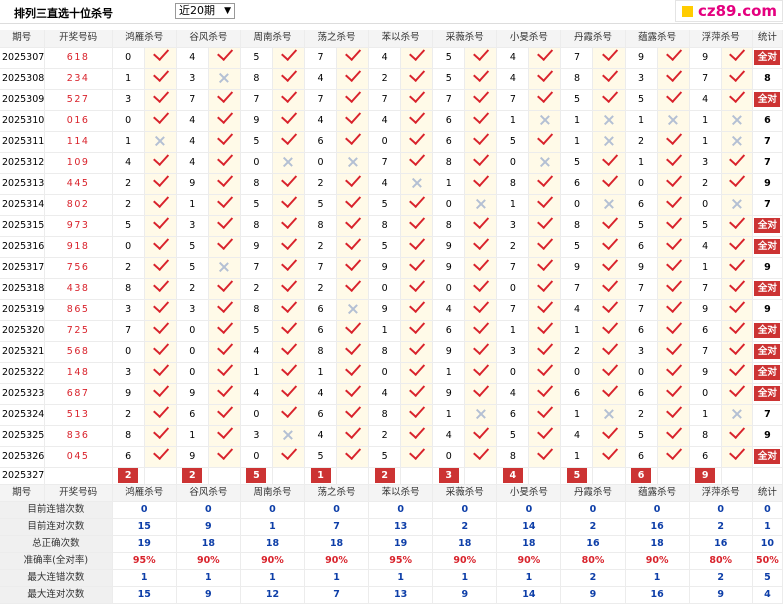 The height and width of the screenshot is (604, 783). Describe the element at coordinates (391, 289) in the screenshot. I see `table-row: 2025318 438 8 2 2 2 0 0 0 7 7 7 全对` at that location.